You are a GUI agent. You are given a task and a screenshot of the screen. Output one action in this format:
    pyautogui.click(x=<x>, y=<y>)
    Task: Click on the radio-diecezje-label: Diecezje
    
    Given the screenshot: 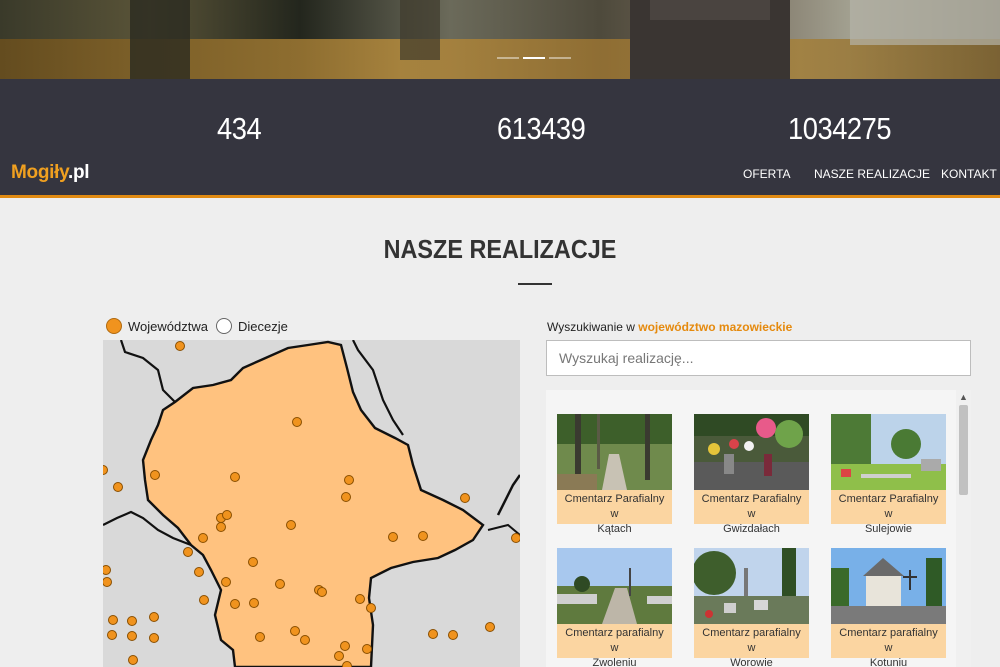 What is the action you would take?
    pyautogui.click(x=262, y=326)
    